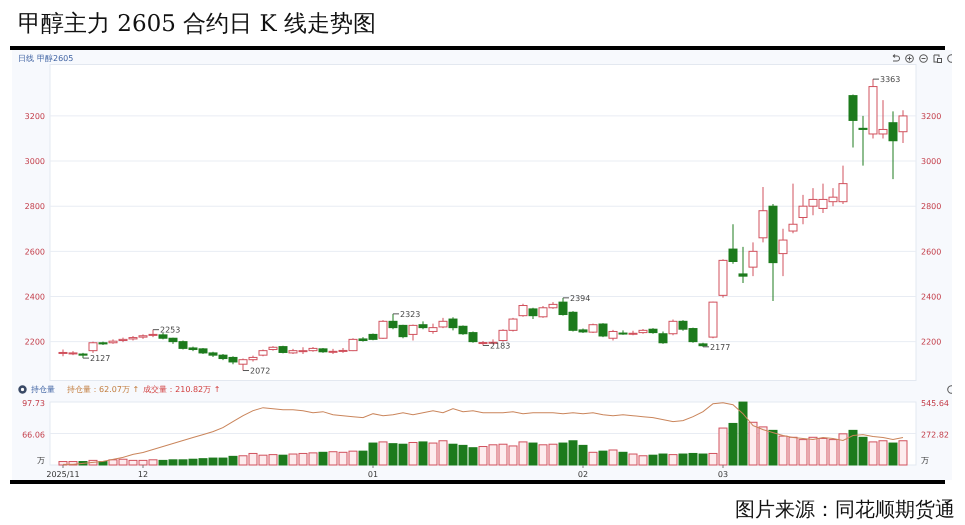  I want to click on chart-title: 甲醇主力 2605 合约日 K 线走势图, so click(197, 24).